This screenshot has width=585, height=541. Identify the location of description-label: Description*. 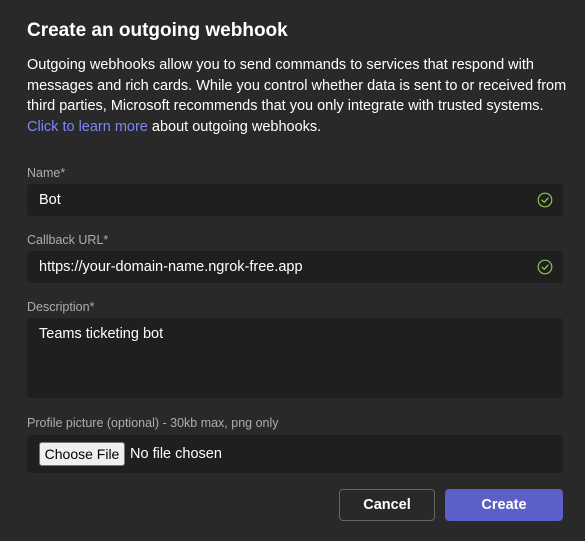
(61, 307).